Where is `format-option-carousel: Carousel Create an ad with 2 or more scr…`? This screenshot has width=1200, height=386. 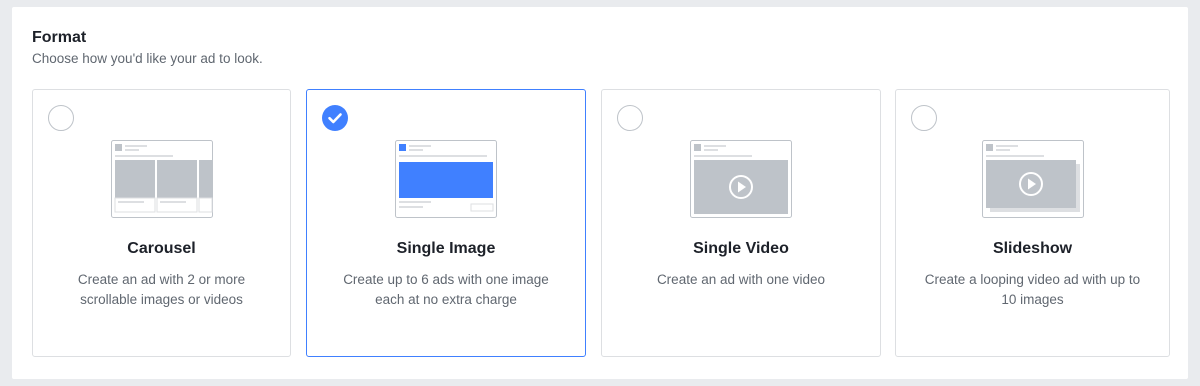 format-option-carousel: Carousel Create an ad with 2 or more scr… is located at coordinates (161, 223).